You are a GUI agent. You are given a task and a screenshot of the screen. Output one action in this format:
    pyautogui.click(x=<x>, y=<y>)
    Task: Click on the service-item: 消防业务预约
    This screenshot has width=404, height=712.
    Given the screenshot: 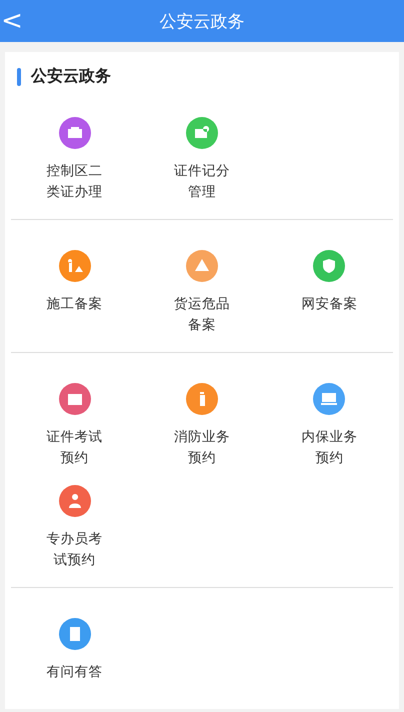 What is the action you would take?
    pyautogui.click(x=202, y=426)
    